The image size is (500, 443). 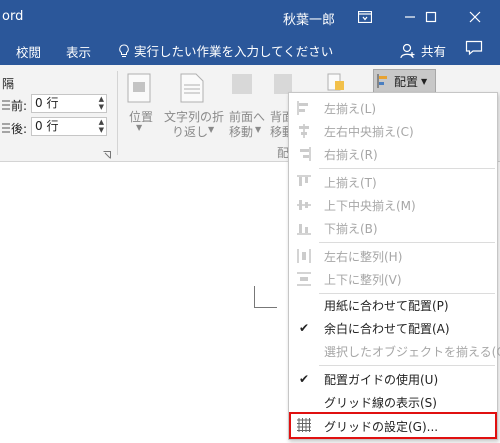 I want to click on spacing-before-icon, so click(x=6, y=105).